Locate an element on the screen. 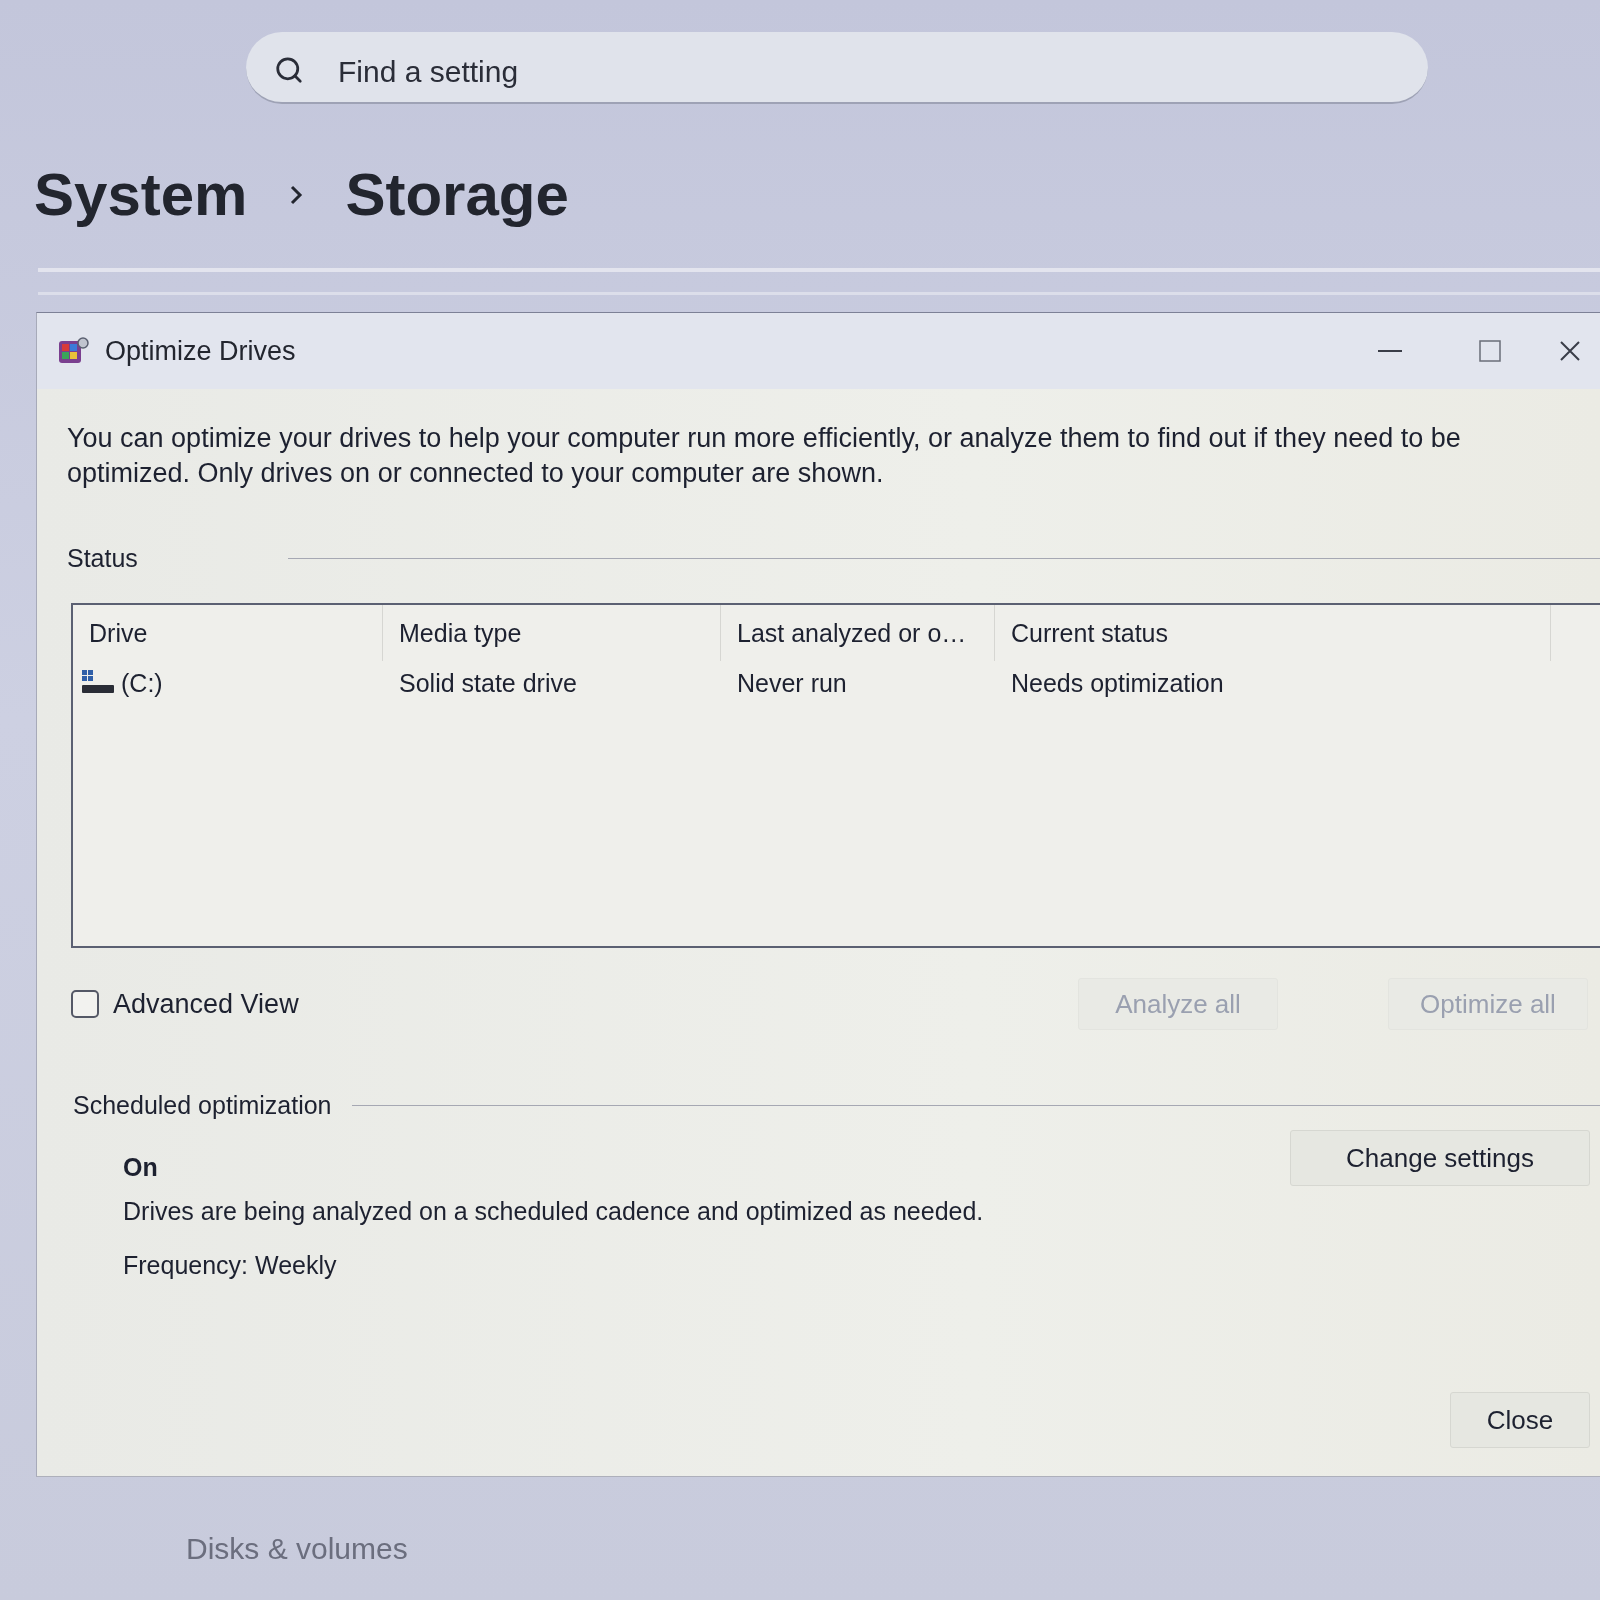 The image size is (1600, 1600). maximize-icon is located at coordinates (1490, 351).